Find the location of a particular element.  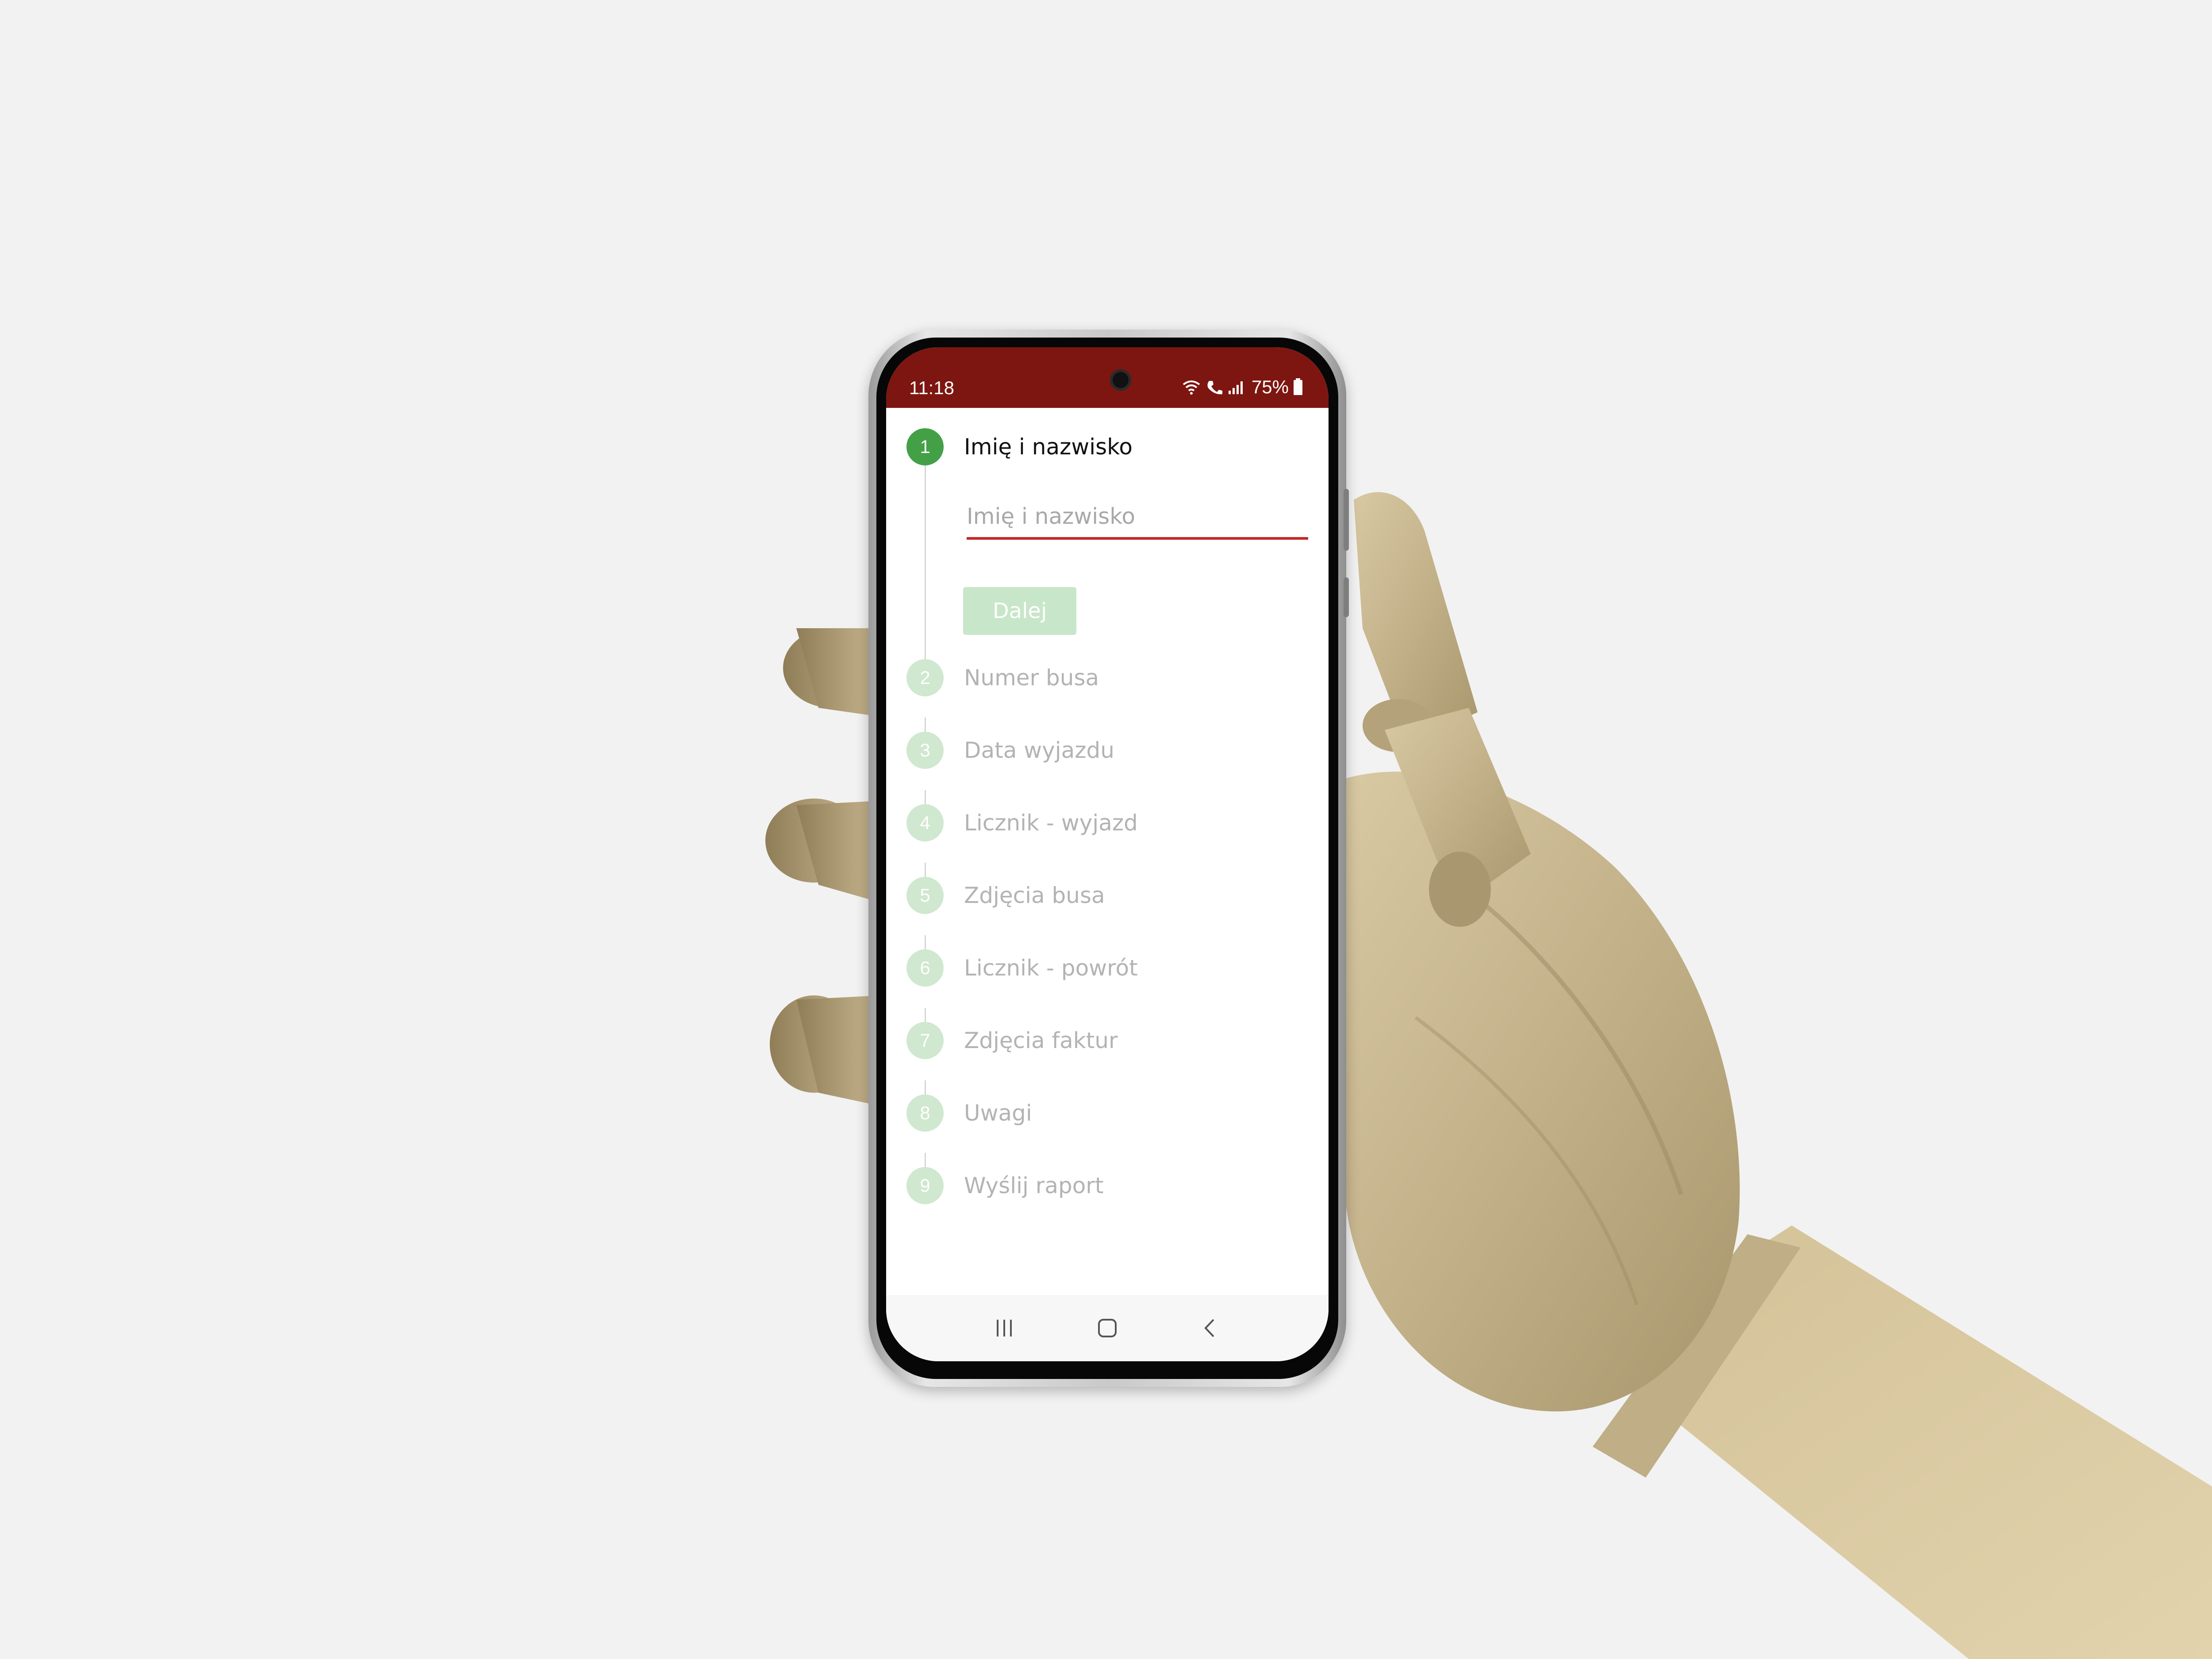

step-number: 9 is located at coordinates (925, 1185).